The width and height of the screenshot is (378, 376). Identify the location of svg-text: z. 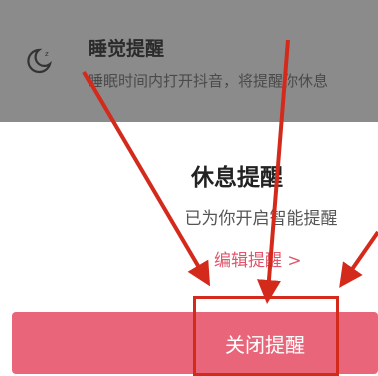
(47, 54).